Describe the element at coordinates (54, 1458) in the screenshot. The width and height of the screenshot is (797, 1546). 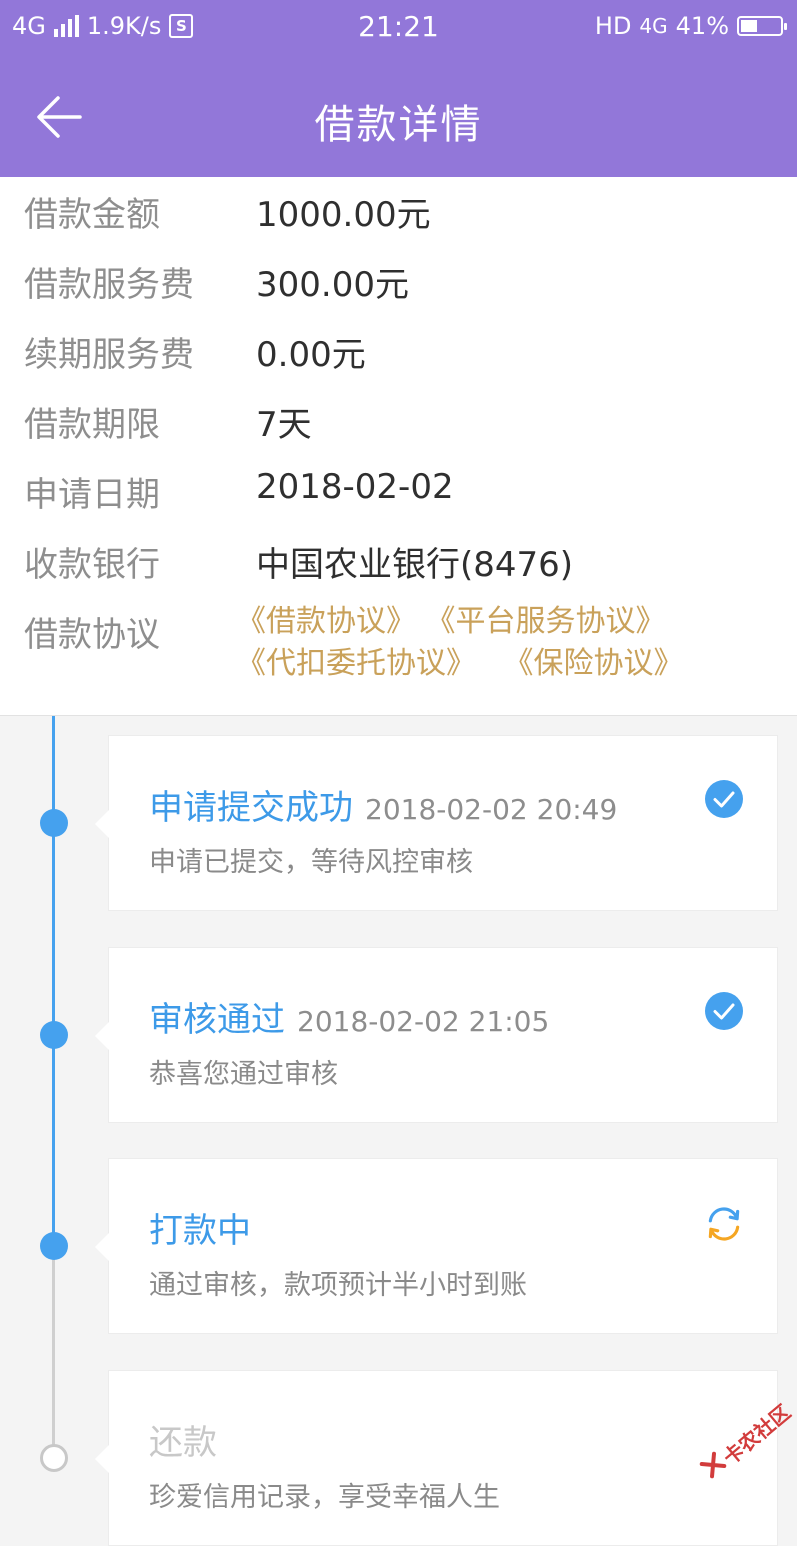
I see `timeline-dot-pending` at that location.